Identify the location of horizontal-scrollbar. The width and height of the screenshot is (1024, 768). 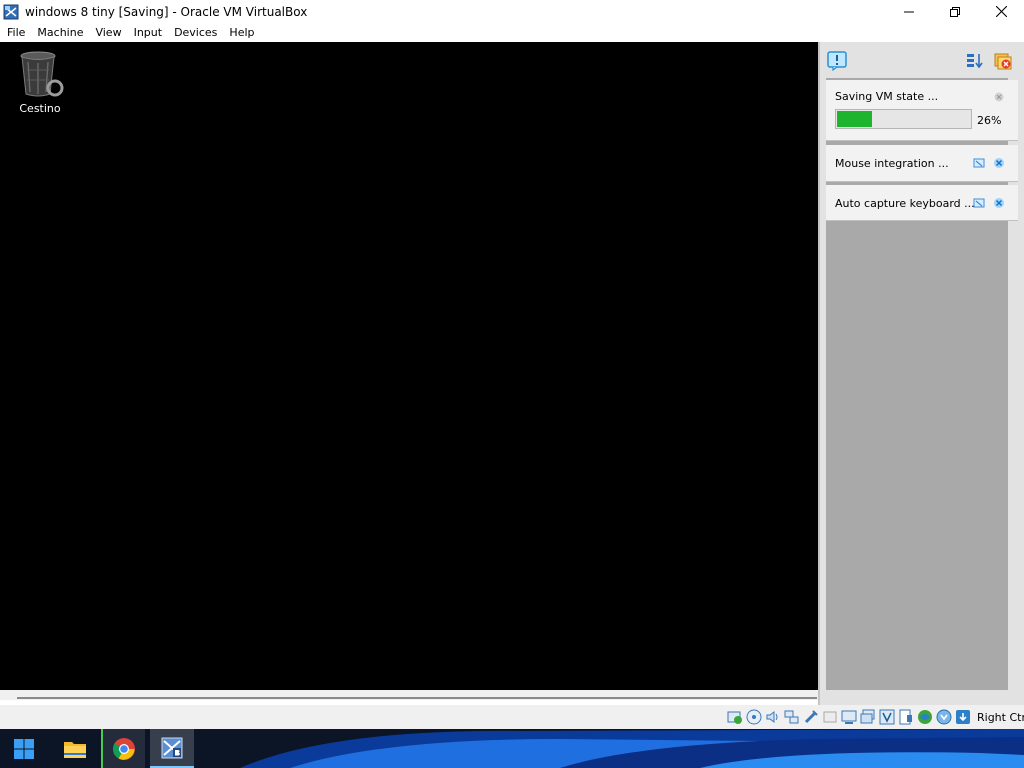
(417, 698).